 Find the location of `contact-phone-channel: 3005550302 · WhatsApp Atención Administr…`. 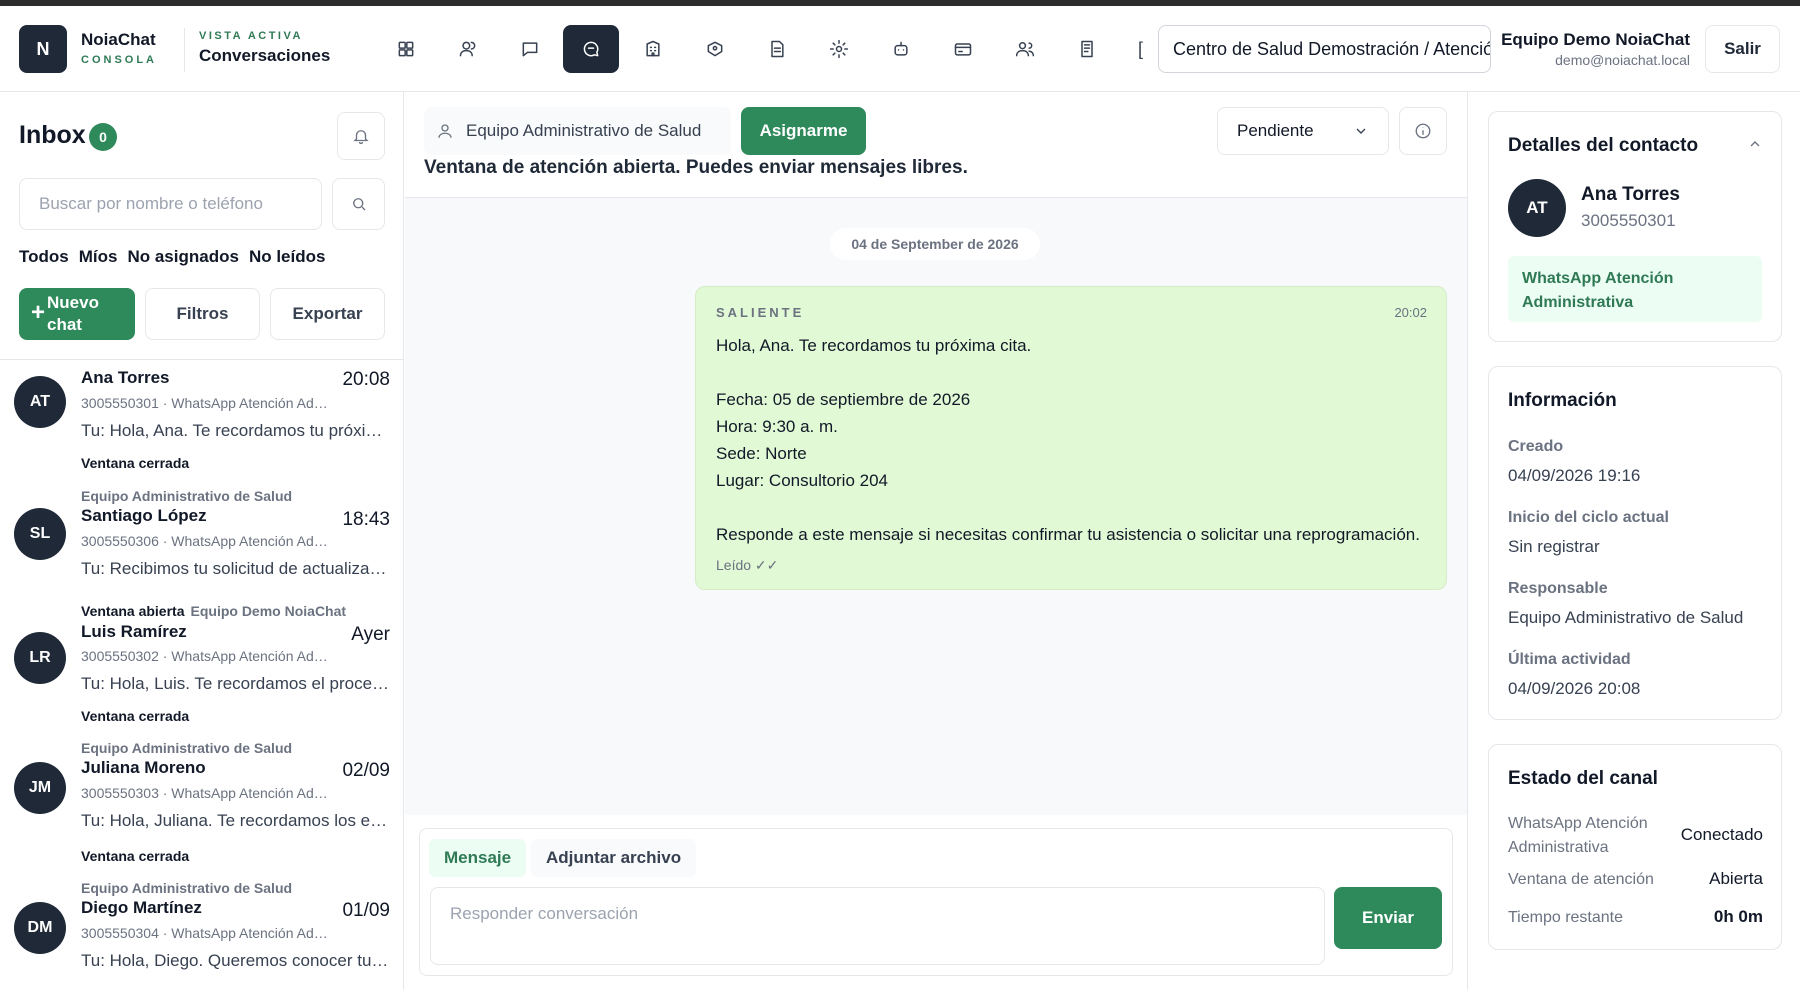

contact-phone-channel: 3005550302 · WhatsApp Atención Administr… is located at coordinates (206, 656).